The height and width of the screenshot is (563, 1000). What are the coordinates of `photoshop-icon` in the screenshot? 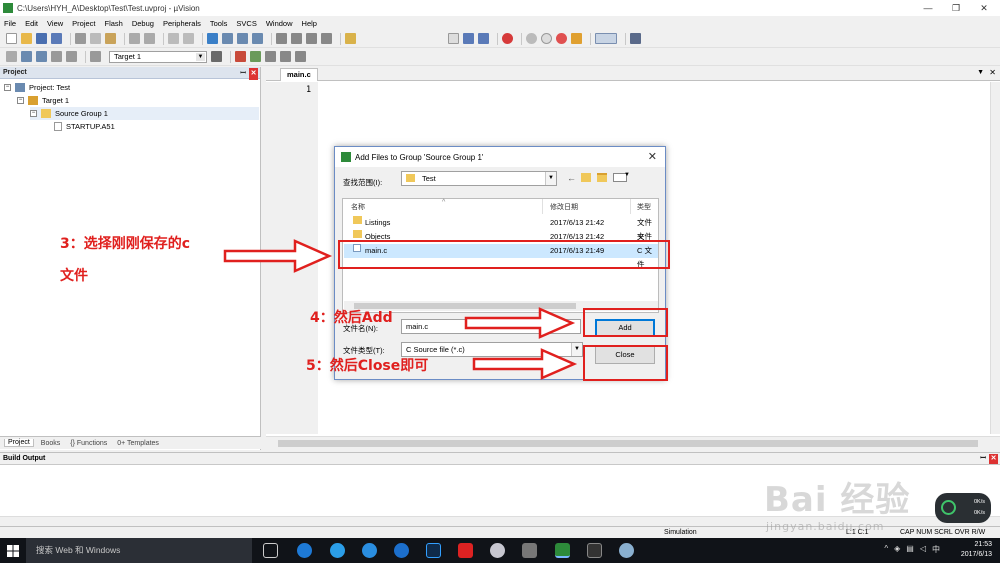 It's located at (433, 550).